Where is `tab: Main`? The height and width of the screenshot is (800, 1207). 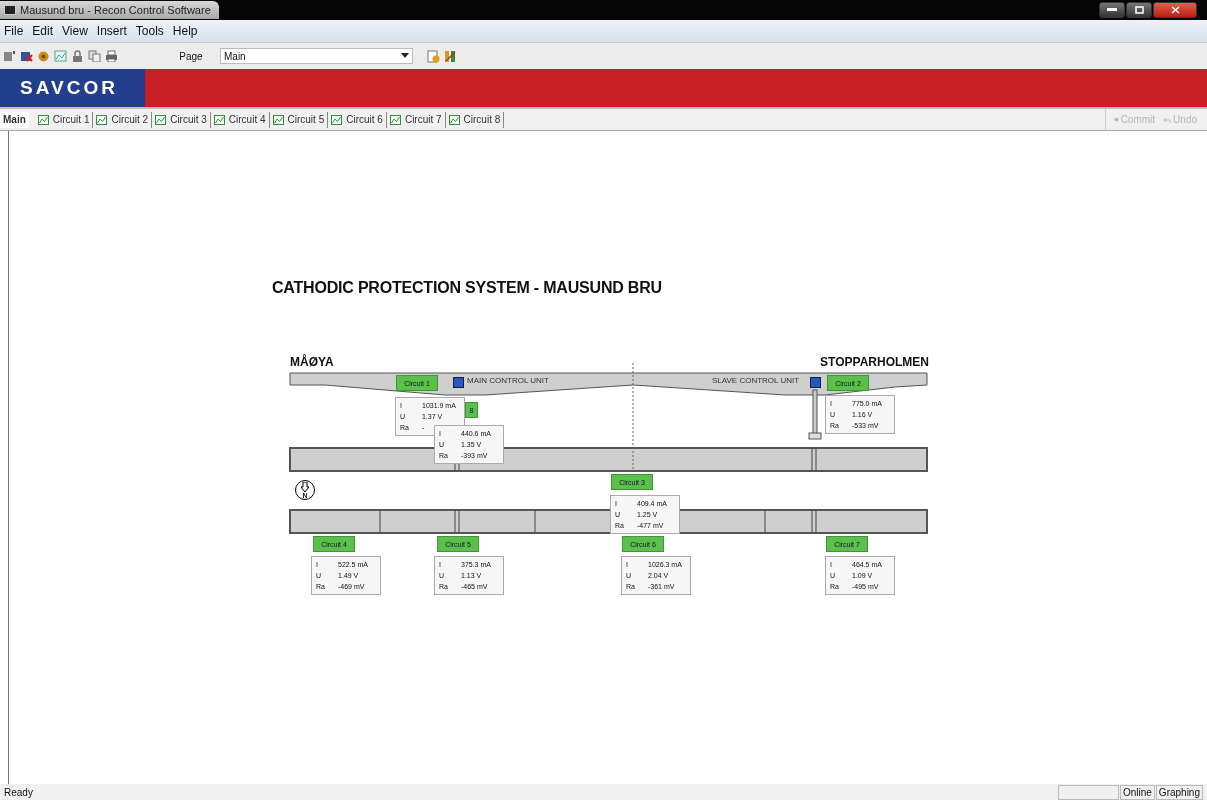 tab: Main is located at coordinates (14, 119).